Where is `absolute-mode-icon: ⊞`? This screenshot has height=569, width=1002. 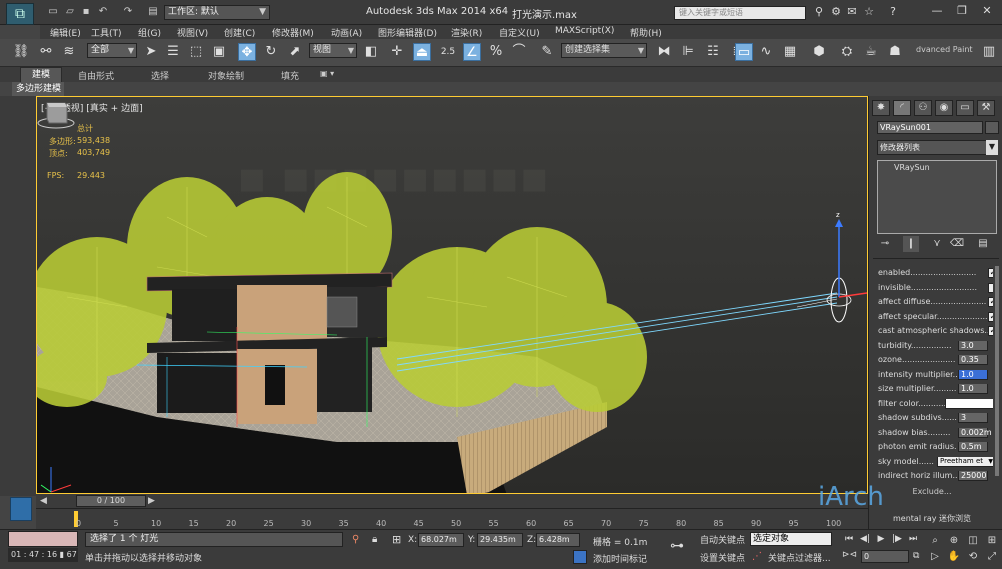
absolute-mode-icon: ⊞ is located at coordinates (396, 539).